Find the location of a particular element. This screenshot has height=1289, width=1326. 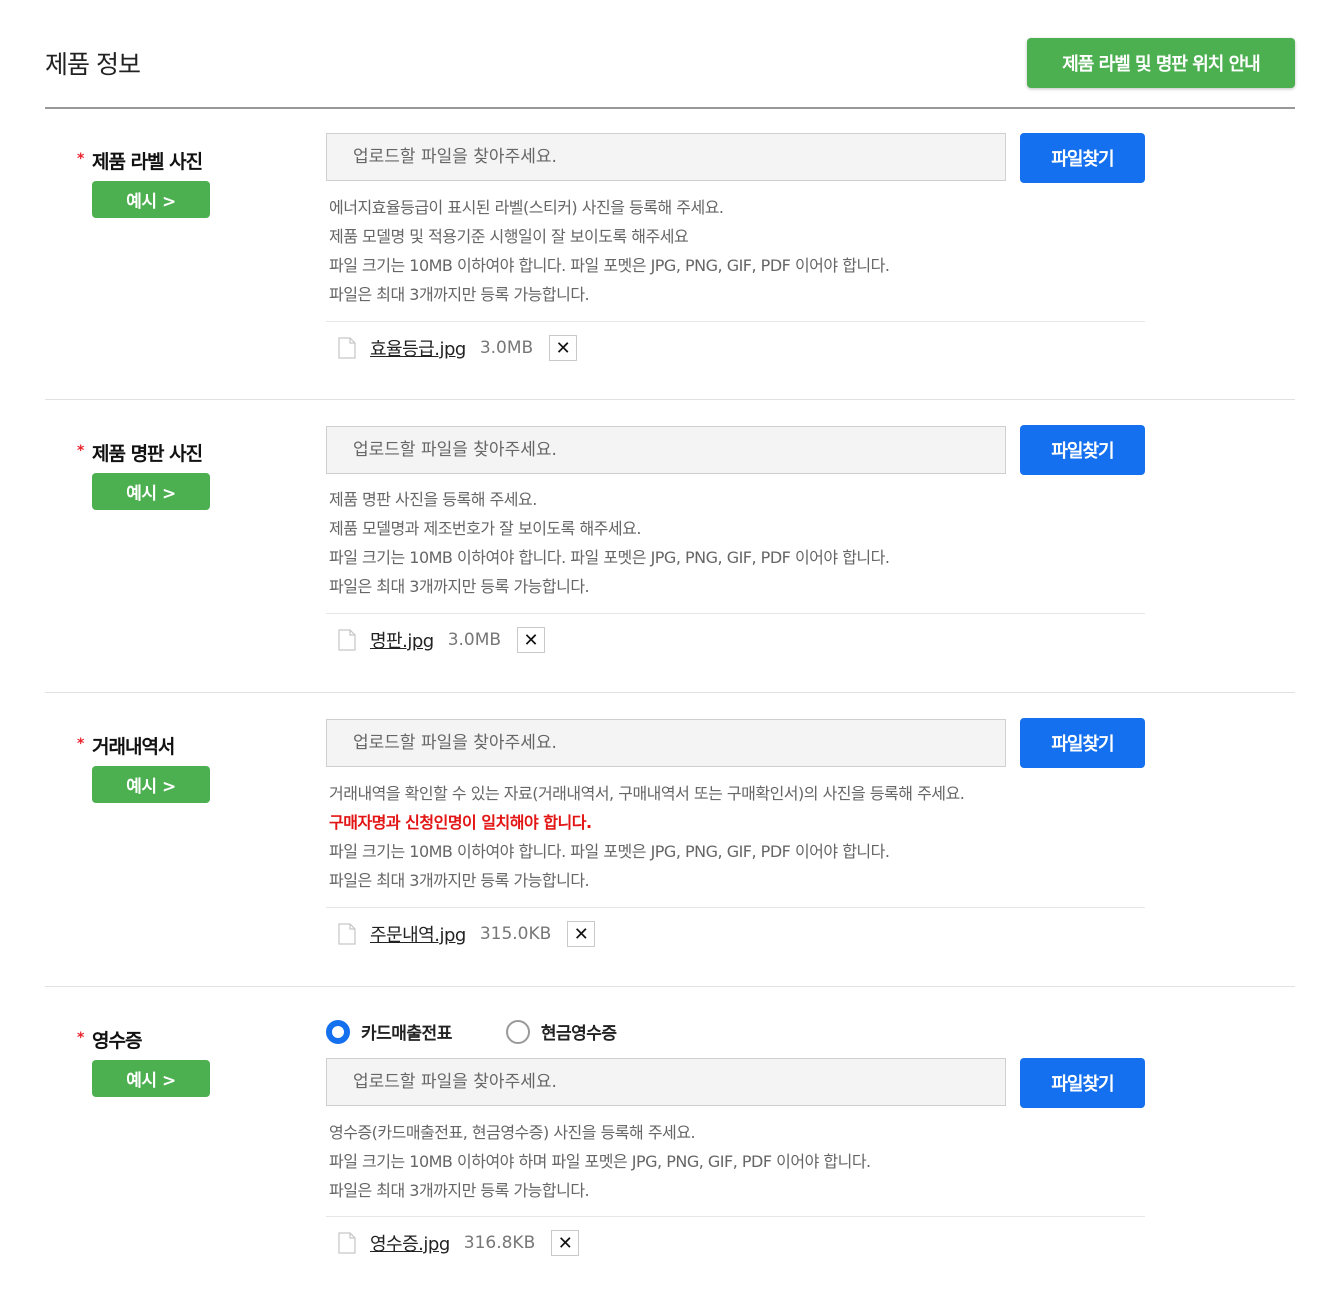

radio-card-slip: 카드매출전표 is located at coordinates (389, 1031).